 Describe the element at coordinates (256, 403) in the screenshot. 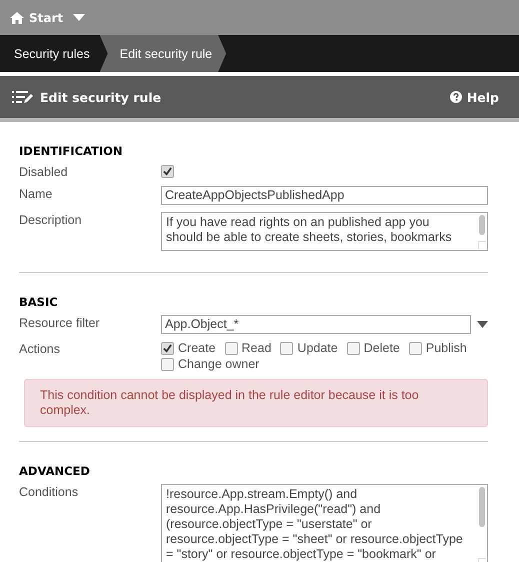

I see `error-alert: This condition cannot be displayed in the rule editor because it is too complex.` at that location.